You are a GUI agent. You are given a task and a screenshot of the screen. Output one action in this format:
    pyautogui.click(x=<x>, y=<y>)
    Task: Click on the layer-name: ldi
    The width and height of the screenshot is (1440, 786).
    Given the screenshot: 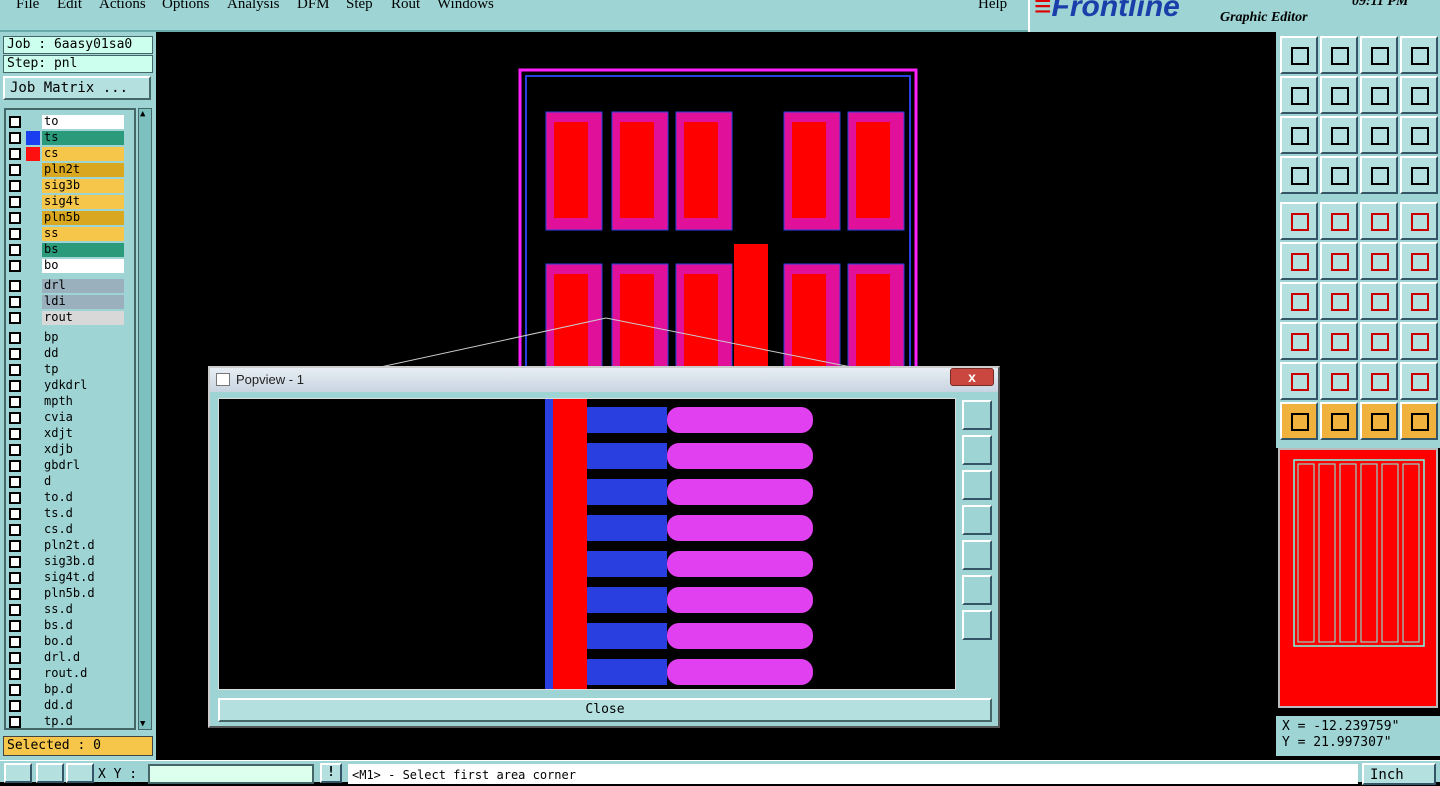 What is the action you would take?
    pyautogui.click(x=83, y=302)
    